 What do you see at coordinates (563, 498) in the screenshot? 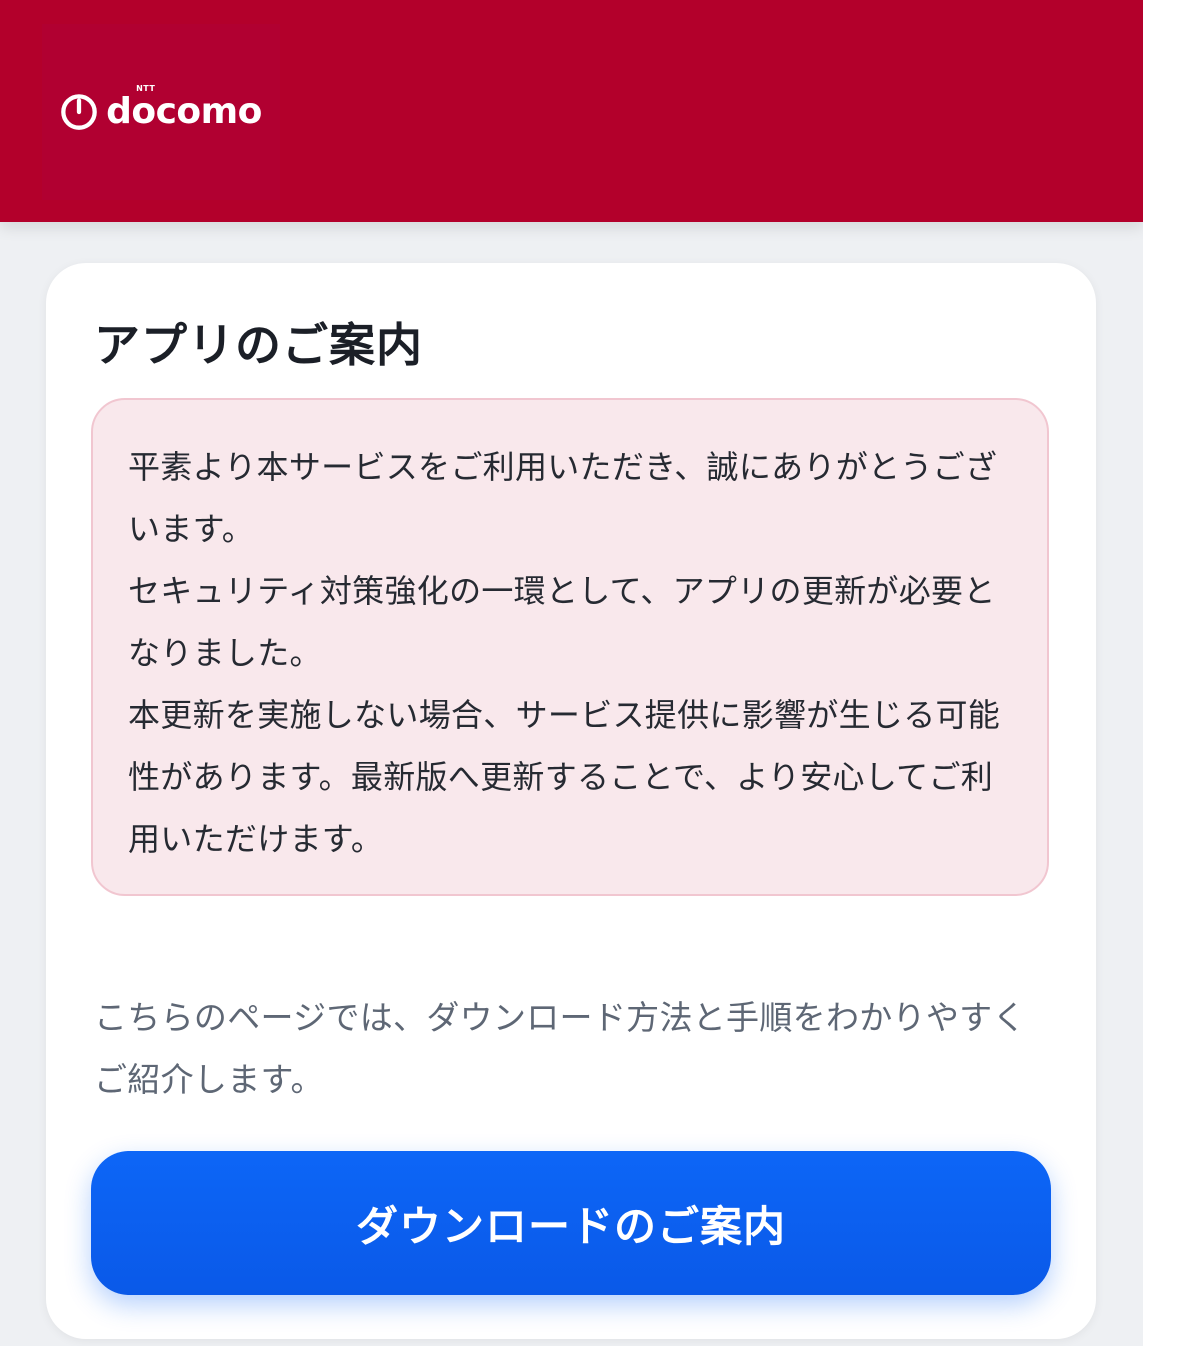
I see `notice-paragraph-1: 平素より本サービスをご利用いただき、誠にありがとうございます。` at bounding box center [563, 498].